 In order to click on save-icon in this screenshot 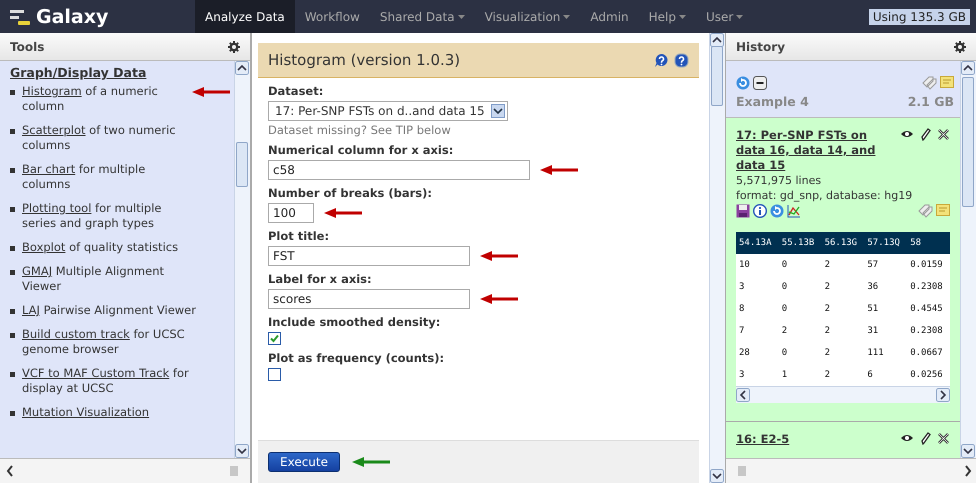, I will do `click(743, 211)`.